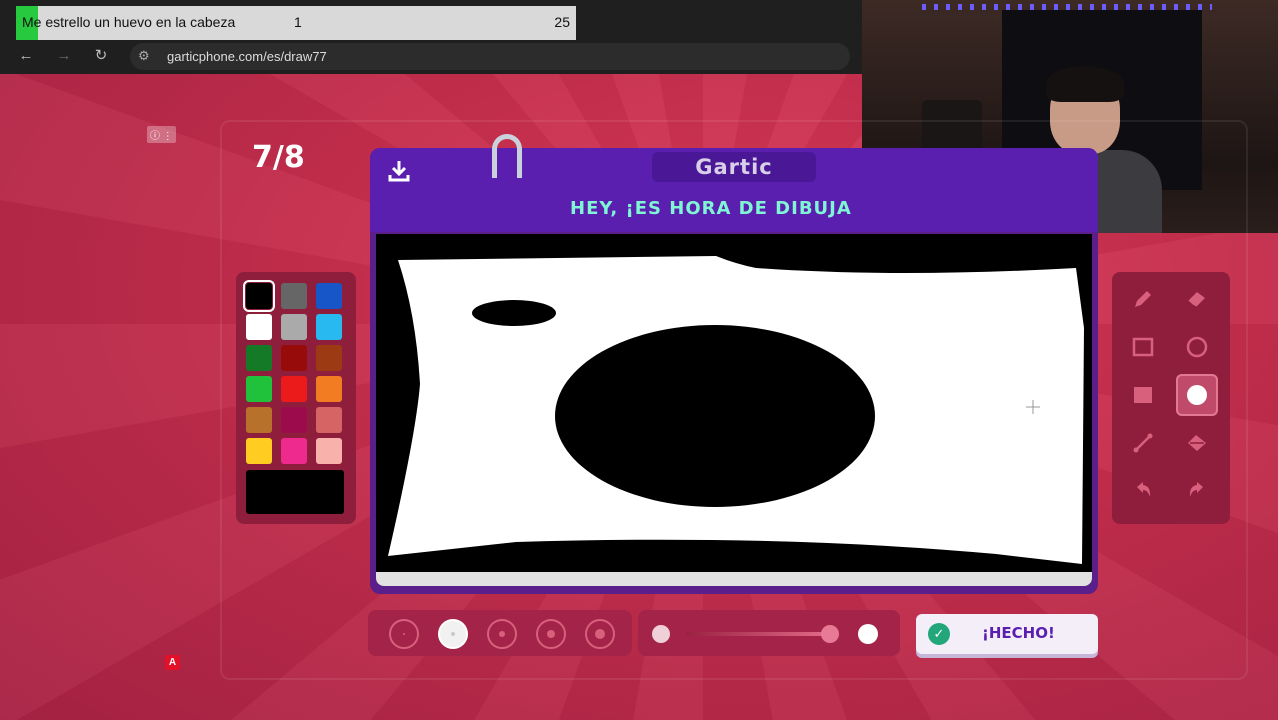 The width and height of the screenshot is (1278, 720). Describe the element at coordinates (144, 56) in the screenshot. I see `site-settings-icon: ⚙` at that location.